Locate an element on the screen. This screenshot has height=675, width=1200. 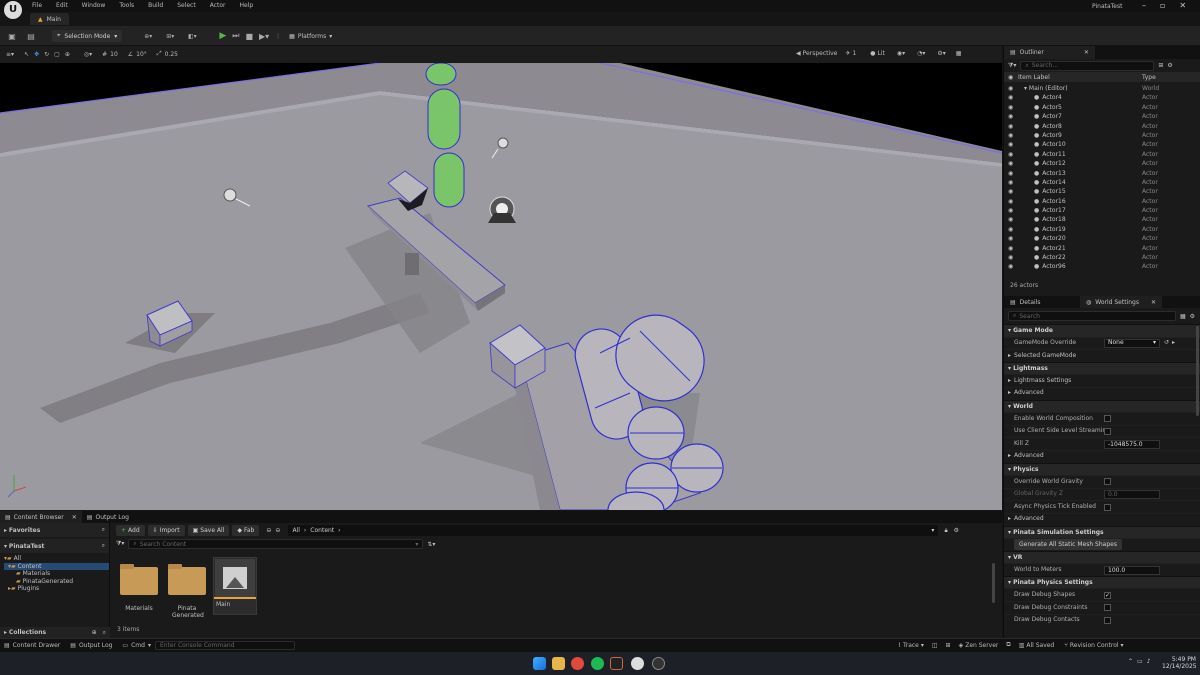
details-section-header: ▾ Physics is located at coordinates (1102, 469).